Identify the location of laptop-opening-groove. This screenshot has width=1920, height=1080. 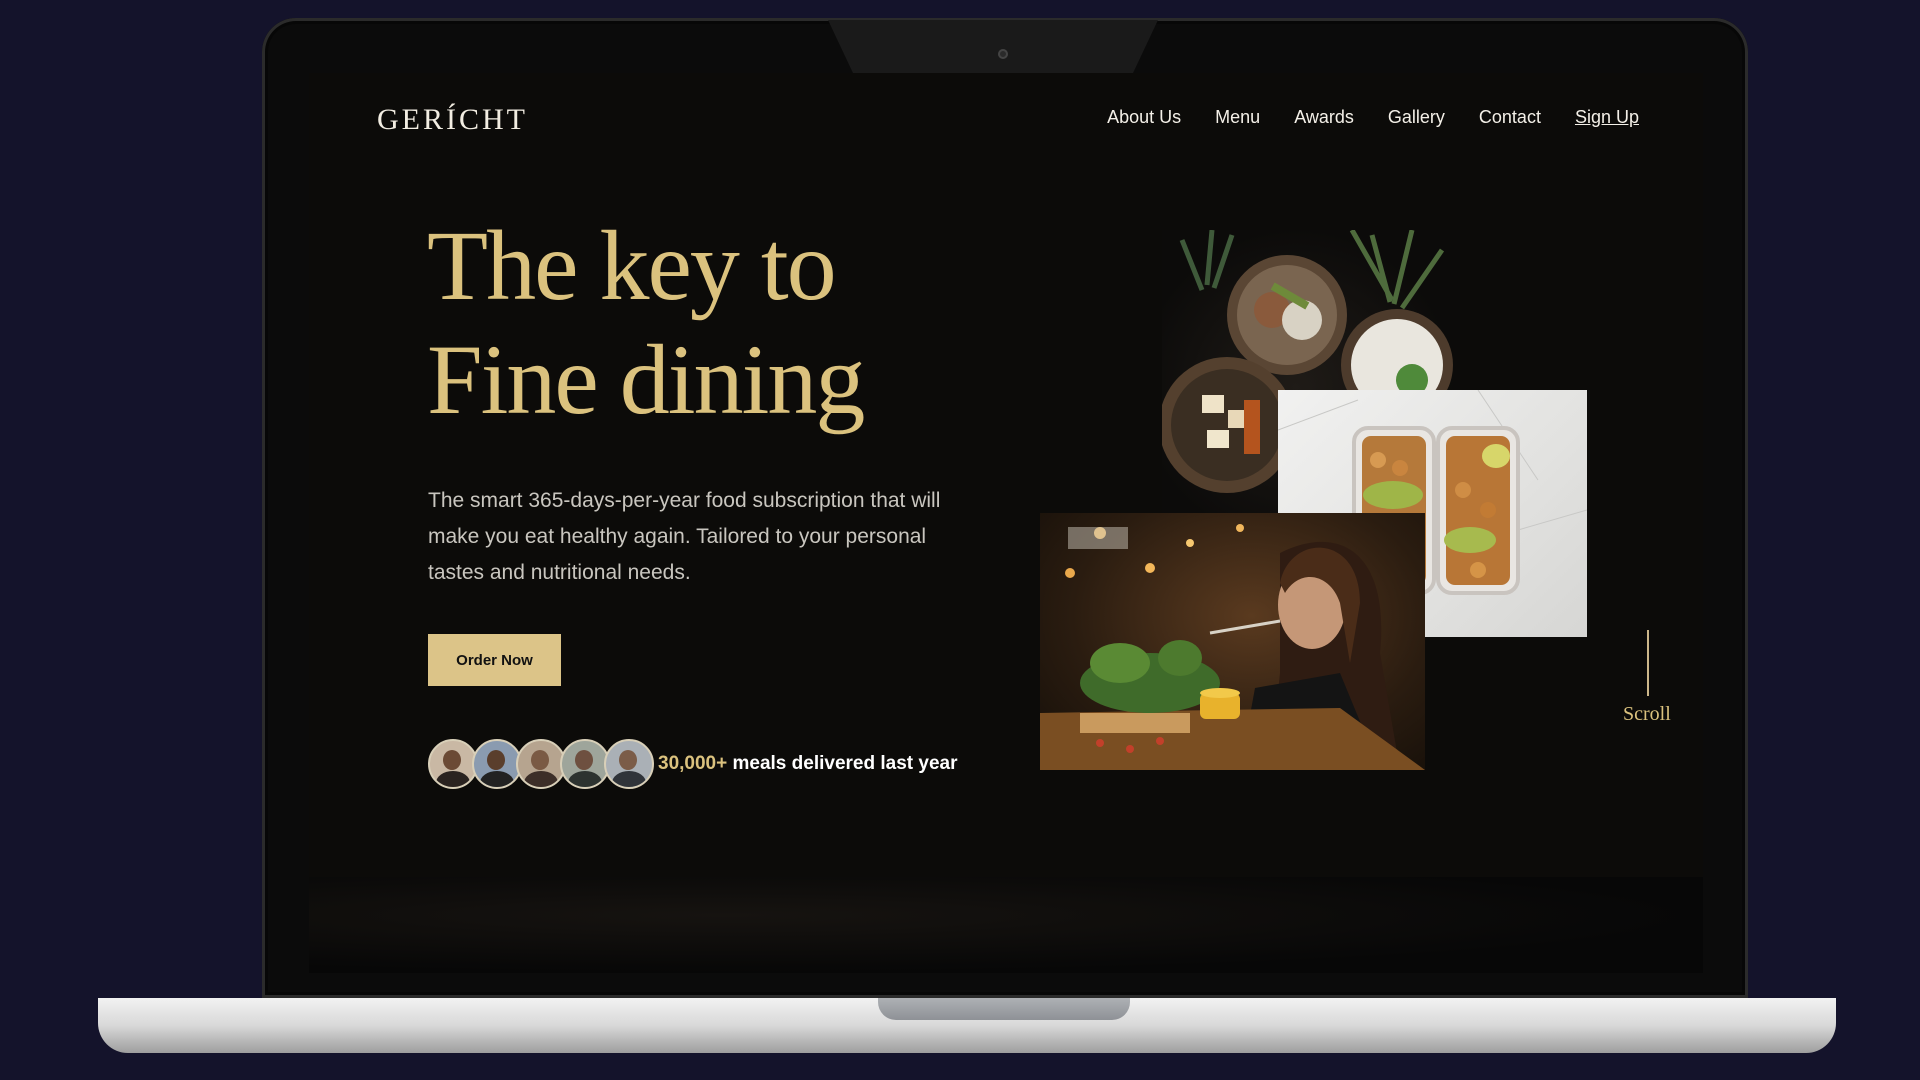
(1004, 1009).